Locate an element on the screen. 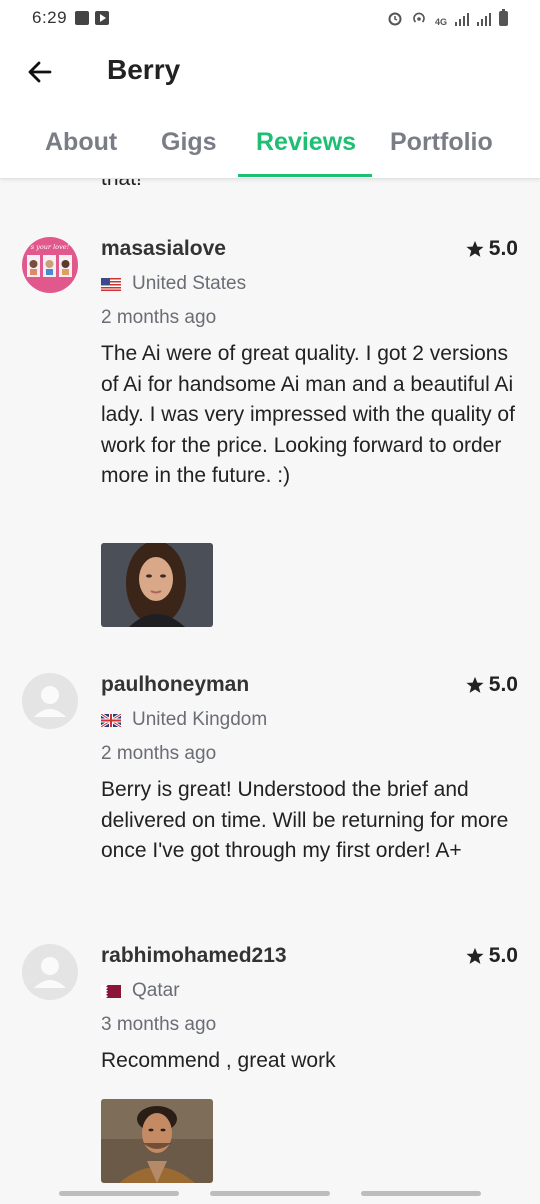 The width and height of the screenshot is (540, 1204). previous-review-text: that! is located at coordinates (121, 185).